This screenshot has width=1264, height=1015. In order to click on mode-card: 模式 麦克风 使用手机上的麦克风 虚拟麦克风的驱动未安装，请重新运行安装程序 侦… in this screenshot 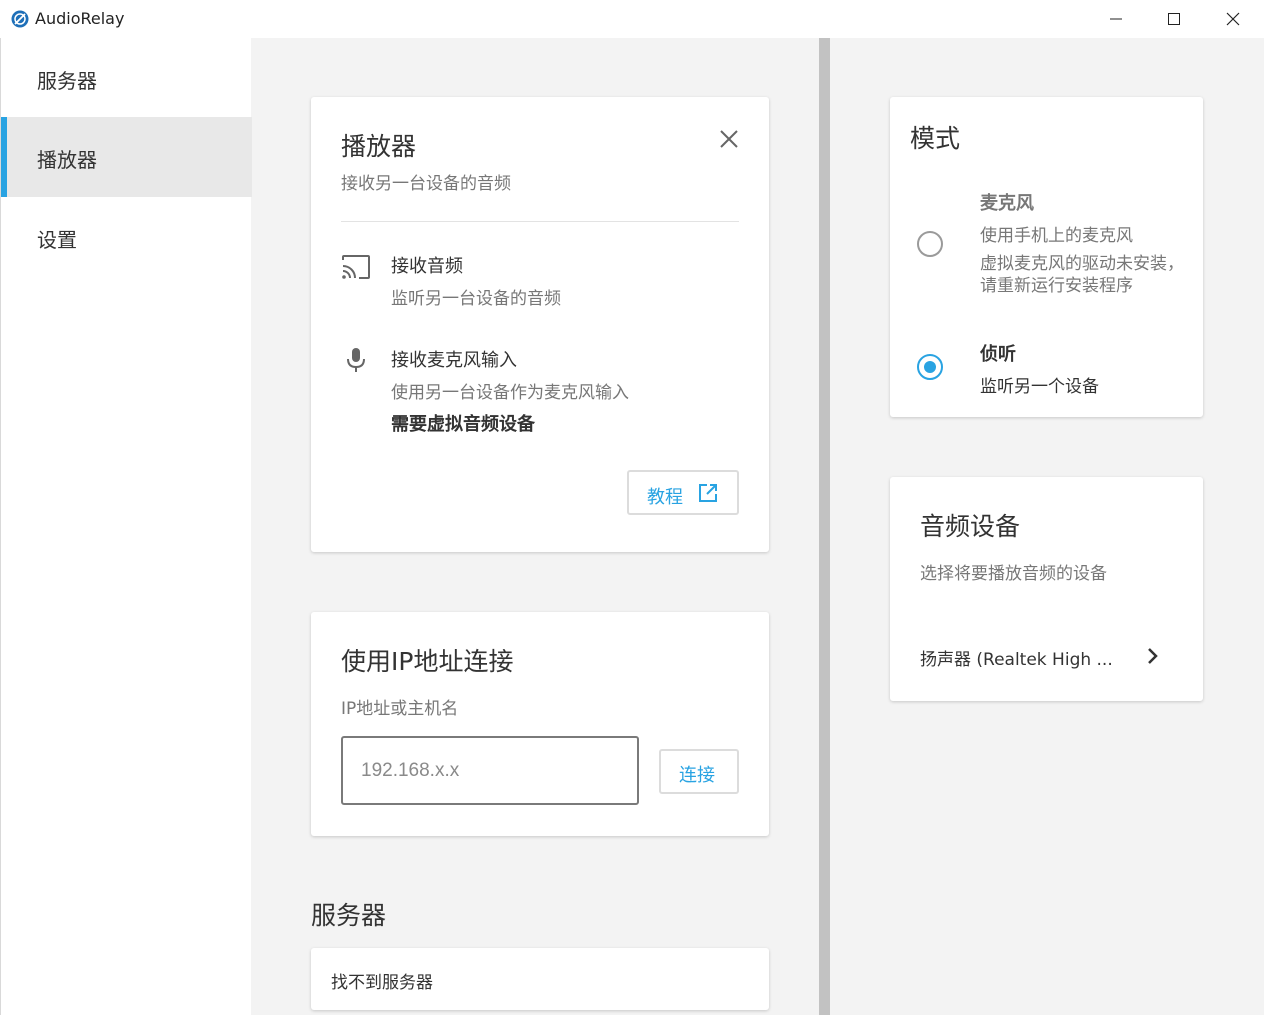, I will do `click(1046, 257)`.